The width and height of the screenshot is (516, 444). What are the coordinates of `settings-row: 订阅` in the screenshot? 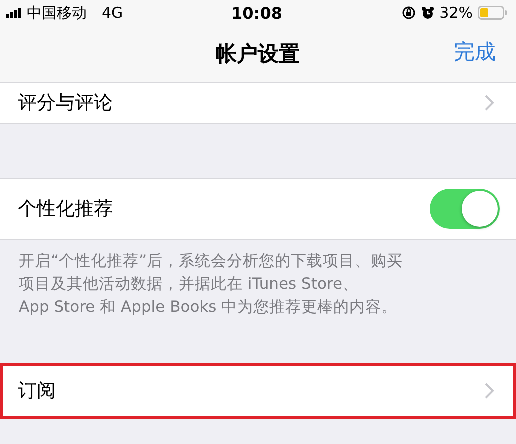 It's located at (258, 391).